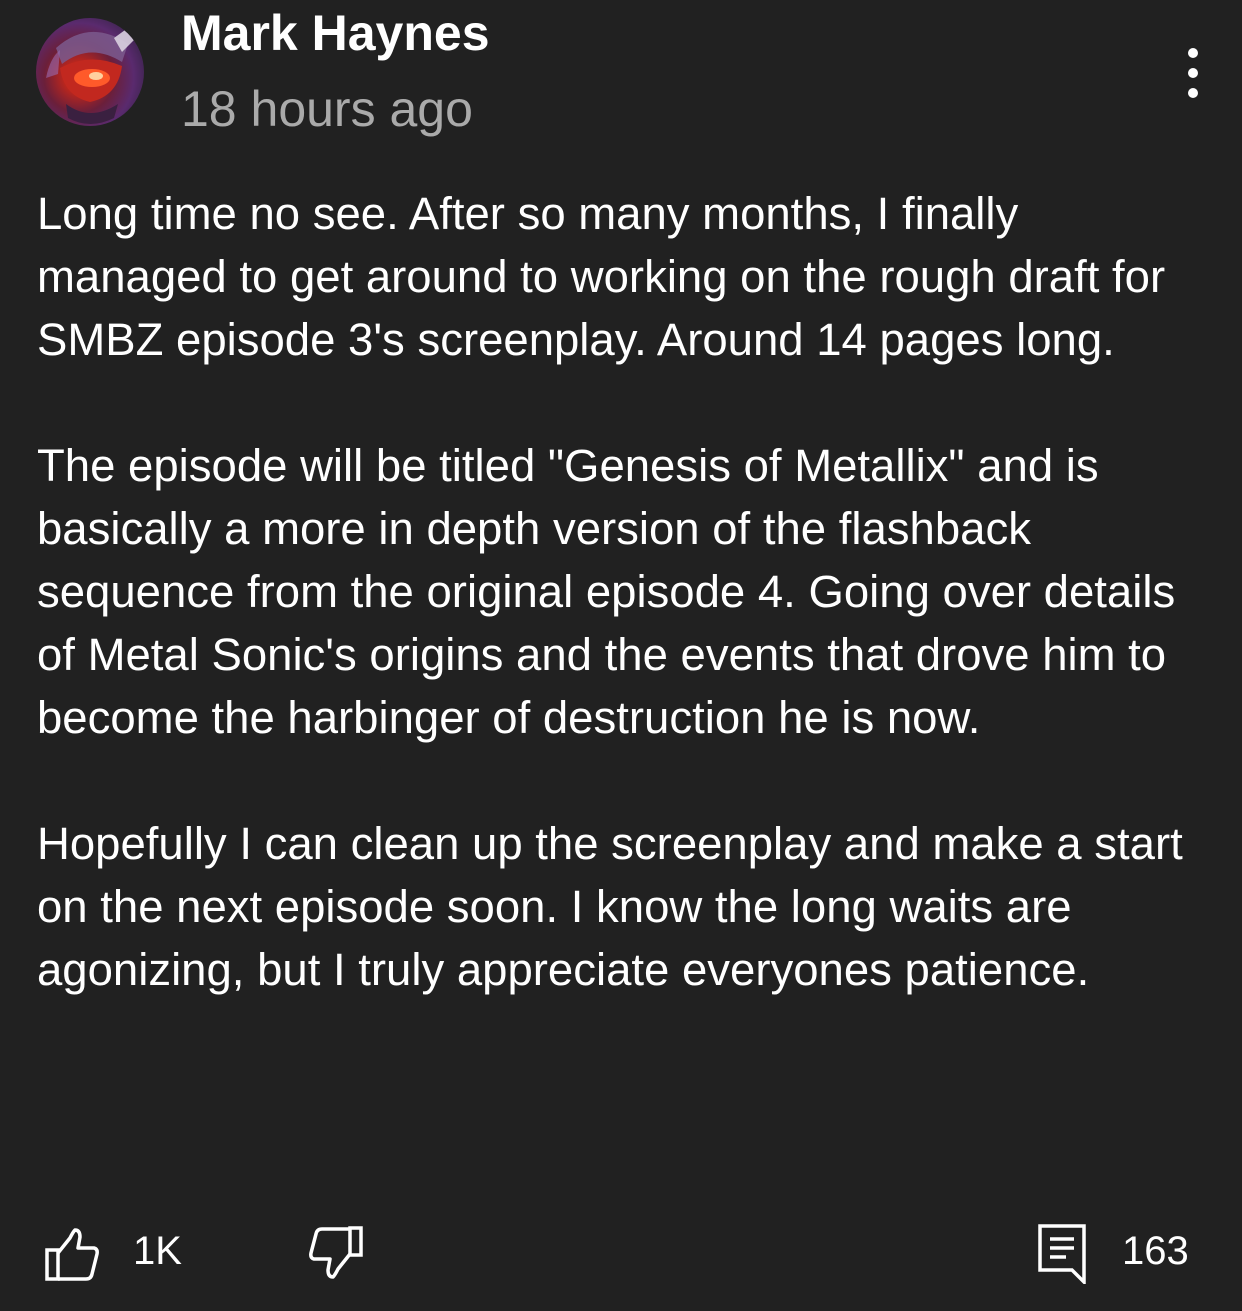 Image resolution: width=1242 pixels, height=1311 pixels. I want to click on comment-count: 163, so click(1155, 1251).